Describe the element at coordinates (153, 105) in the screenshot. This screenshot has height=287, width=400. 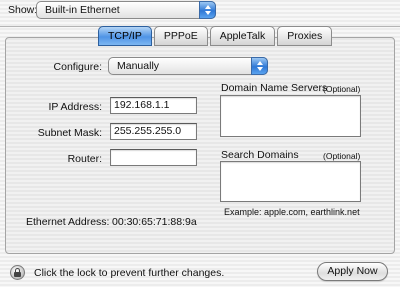
I see `ip-address-field: 192.168.1.1` at that location.